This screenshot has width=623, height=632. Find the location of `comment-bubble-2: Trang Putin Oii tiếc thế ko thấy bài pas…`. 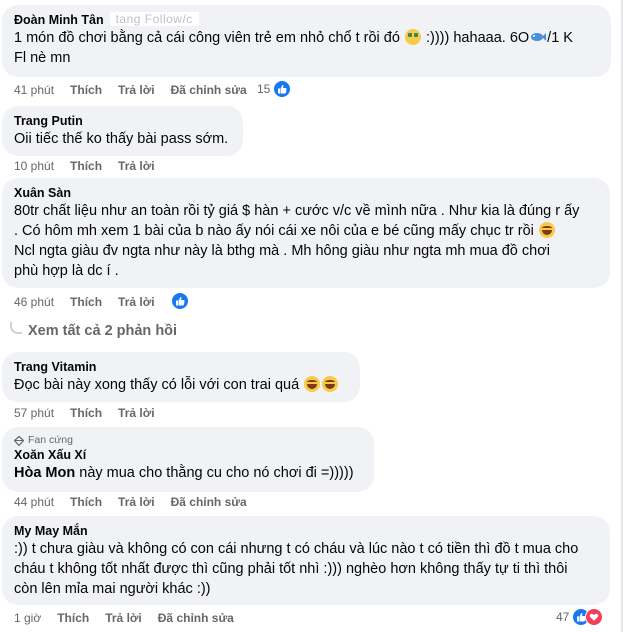

comment-bubble-2: Trang Putin Oii tiếc thế ko thấy bài pas… is located at coordinates (122, 131).